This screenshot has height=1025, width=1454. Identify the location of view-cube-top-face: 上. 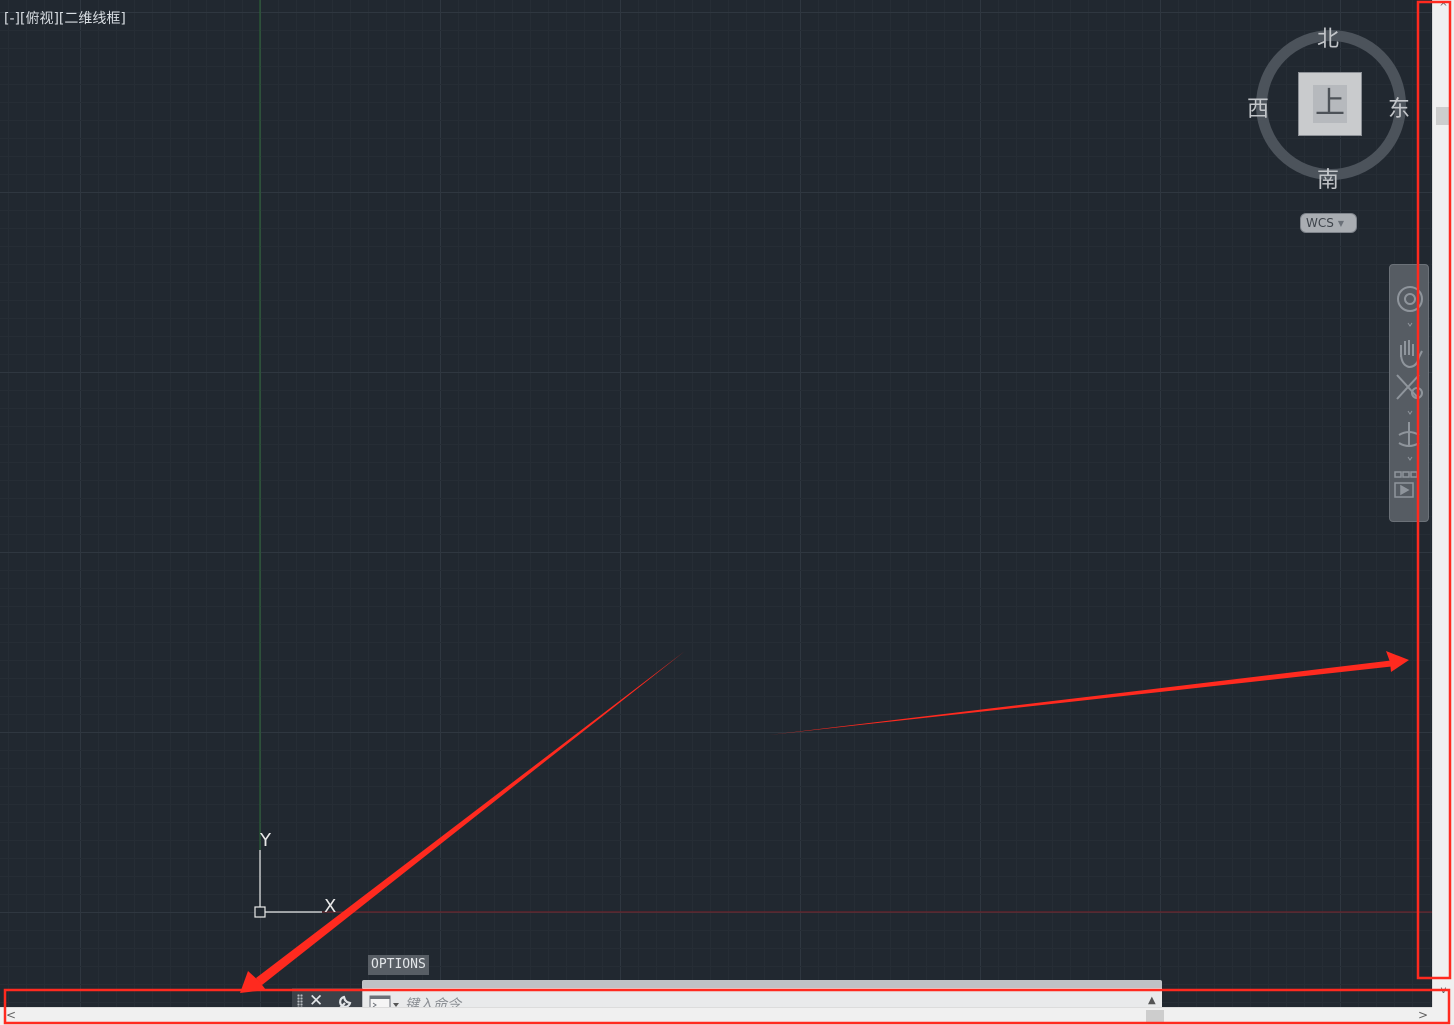
(1330, 104).